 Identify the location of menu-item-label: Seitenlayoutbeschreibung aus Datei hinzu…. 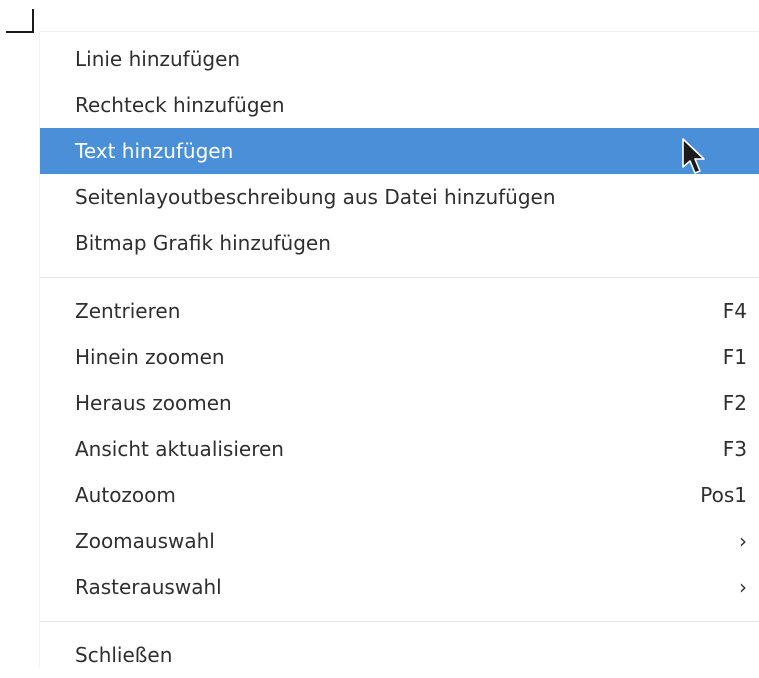
(315, 197).